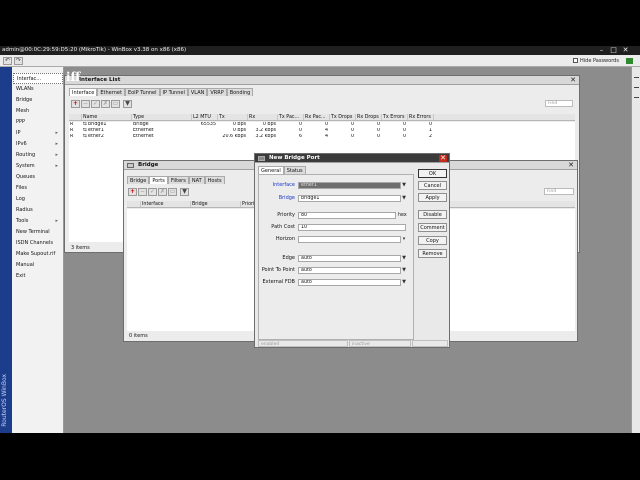 The image size is (640, 480). I want to click on edge-select: auto, so click(349, 258).